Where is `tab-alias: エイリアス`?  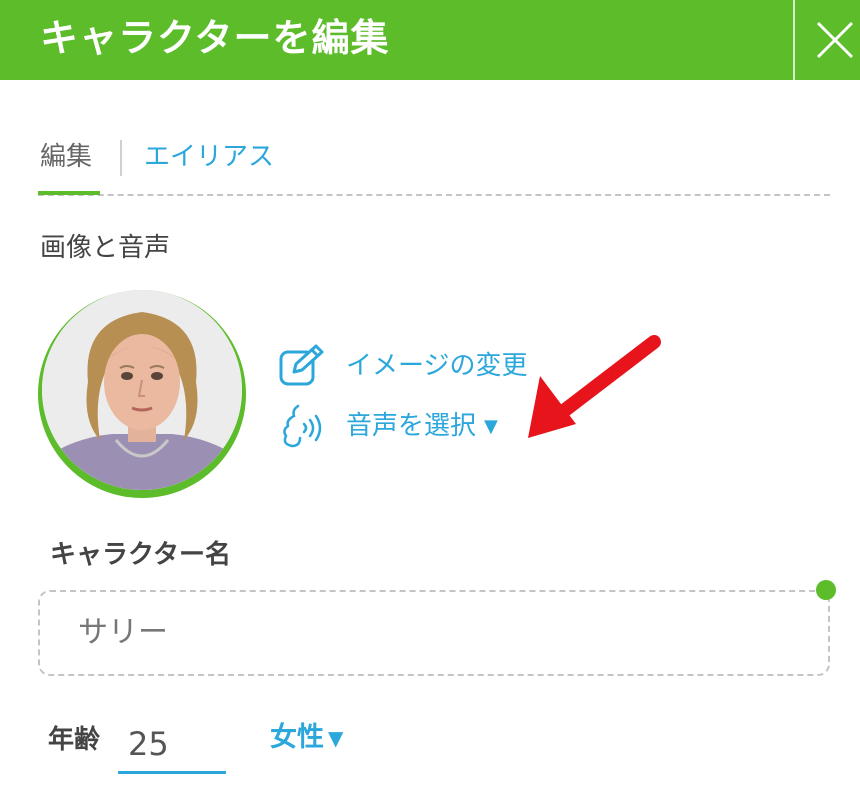 tab-alias: エイリアス is located at coordinates (209, 157).